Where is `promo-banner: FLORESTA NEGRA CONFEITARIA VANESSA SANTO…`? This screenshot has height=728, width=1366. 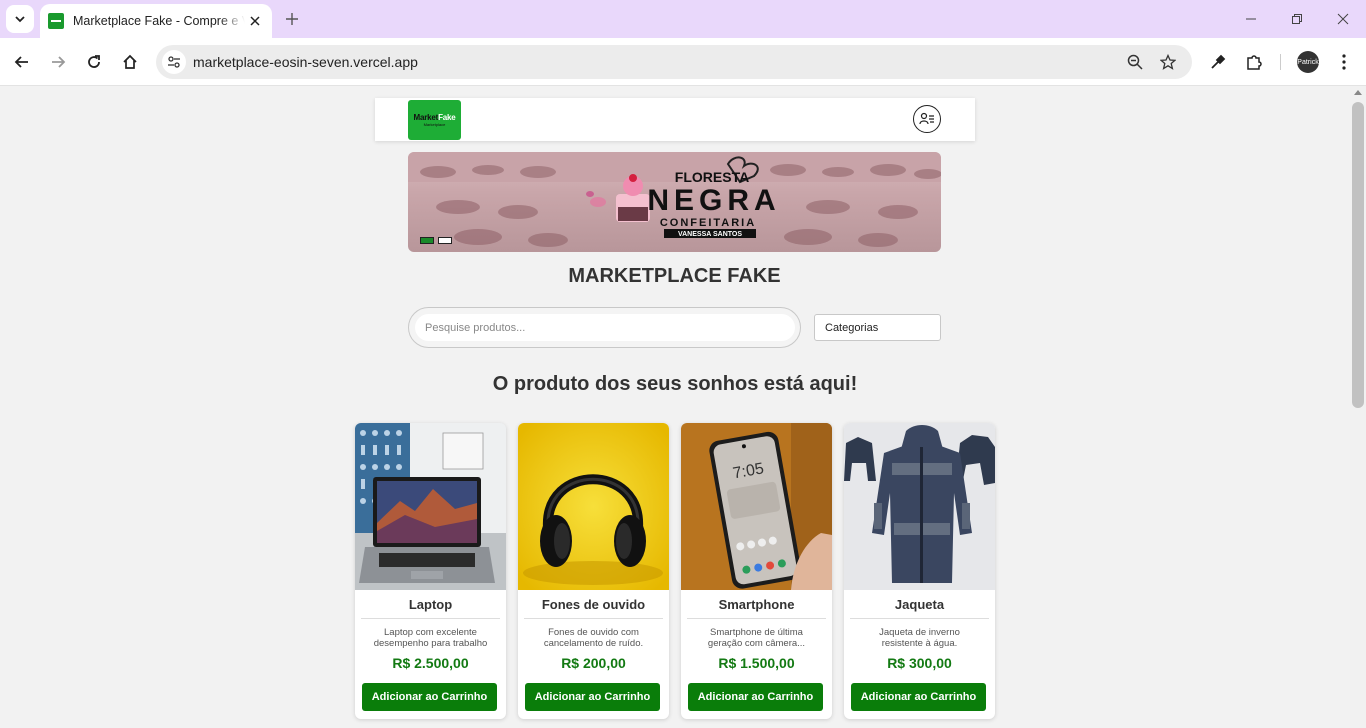
promo-banner: FLORESTA NEGRA CONFEITARIA VANESSA SANTO… is located at coordinates (674, 202).